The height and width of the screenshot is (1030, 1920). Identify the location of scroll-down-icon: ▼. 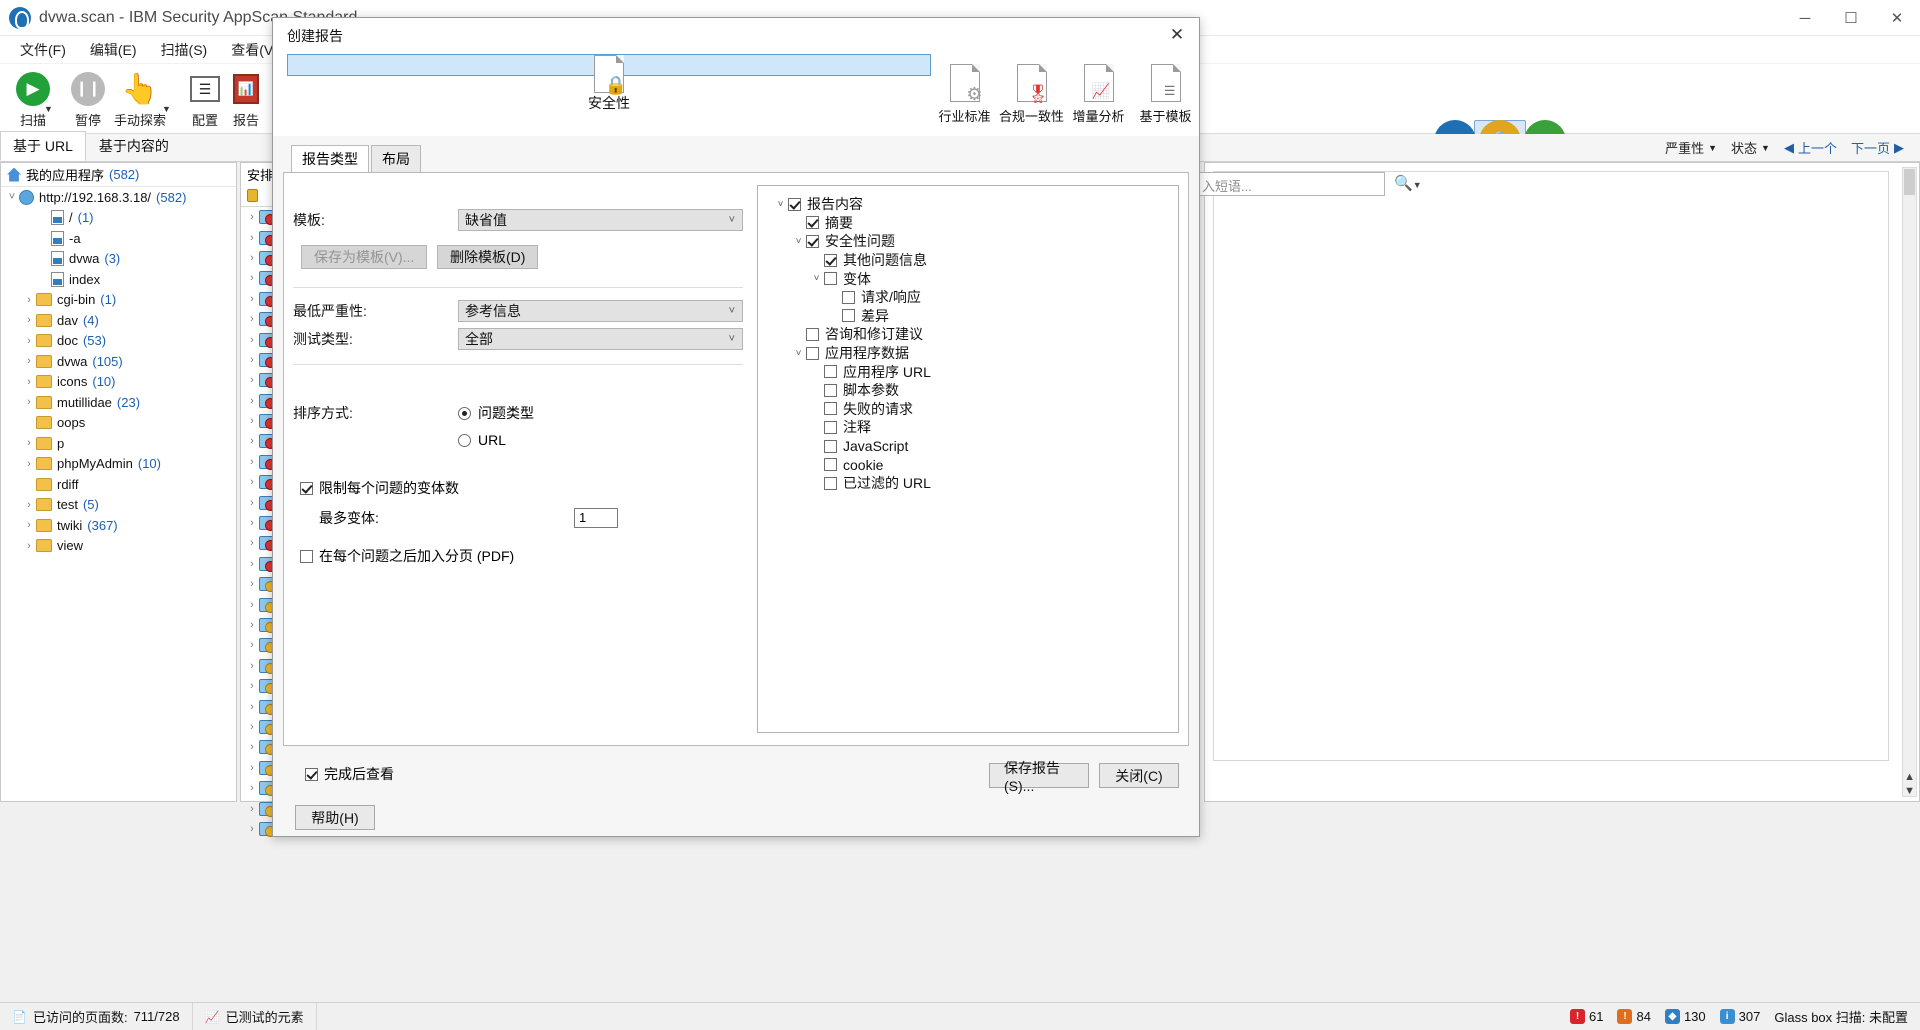
(1909, 791).